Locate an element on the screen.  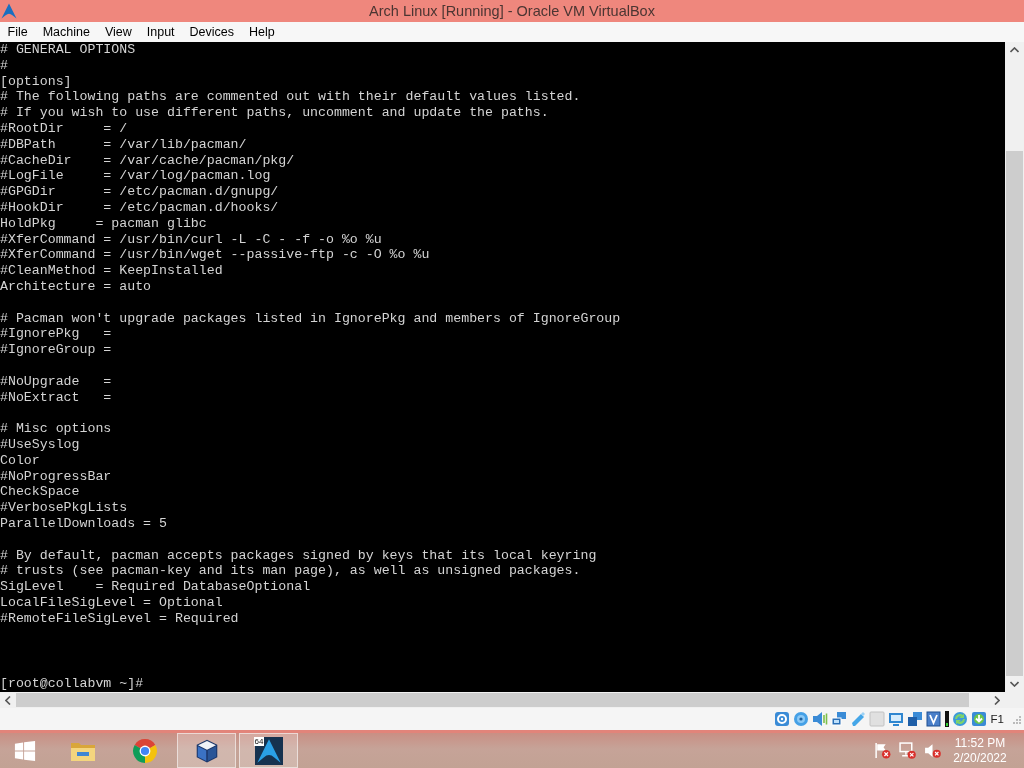
terminal-line: [options] is located at coordinates (36, 81).